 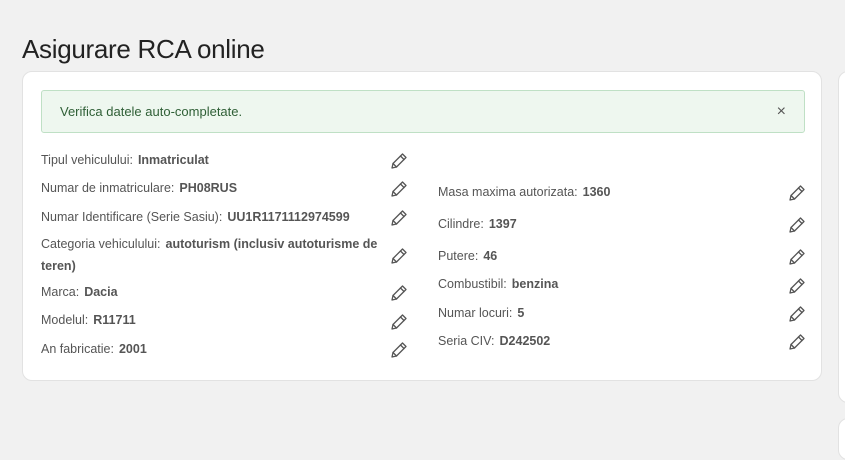 What do you see at coordinates (143, 49) in the screenshot?
I see `page-title: Asigurare RCA online` at bounding box center [143, 49].